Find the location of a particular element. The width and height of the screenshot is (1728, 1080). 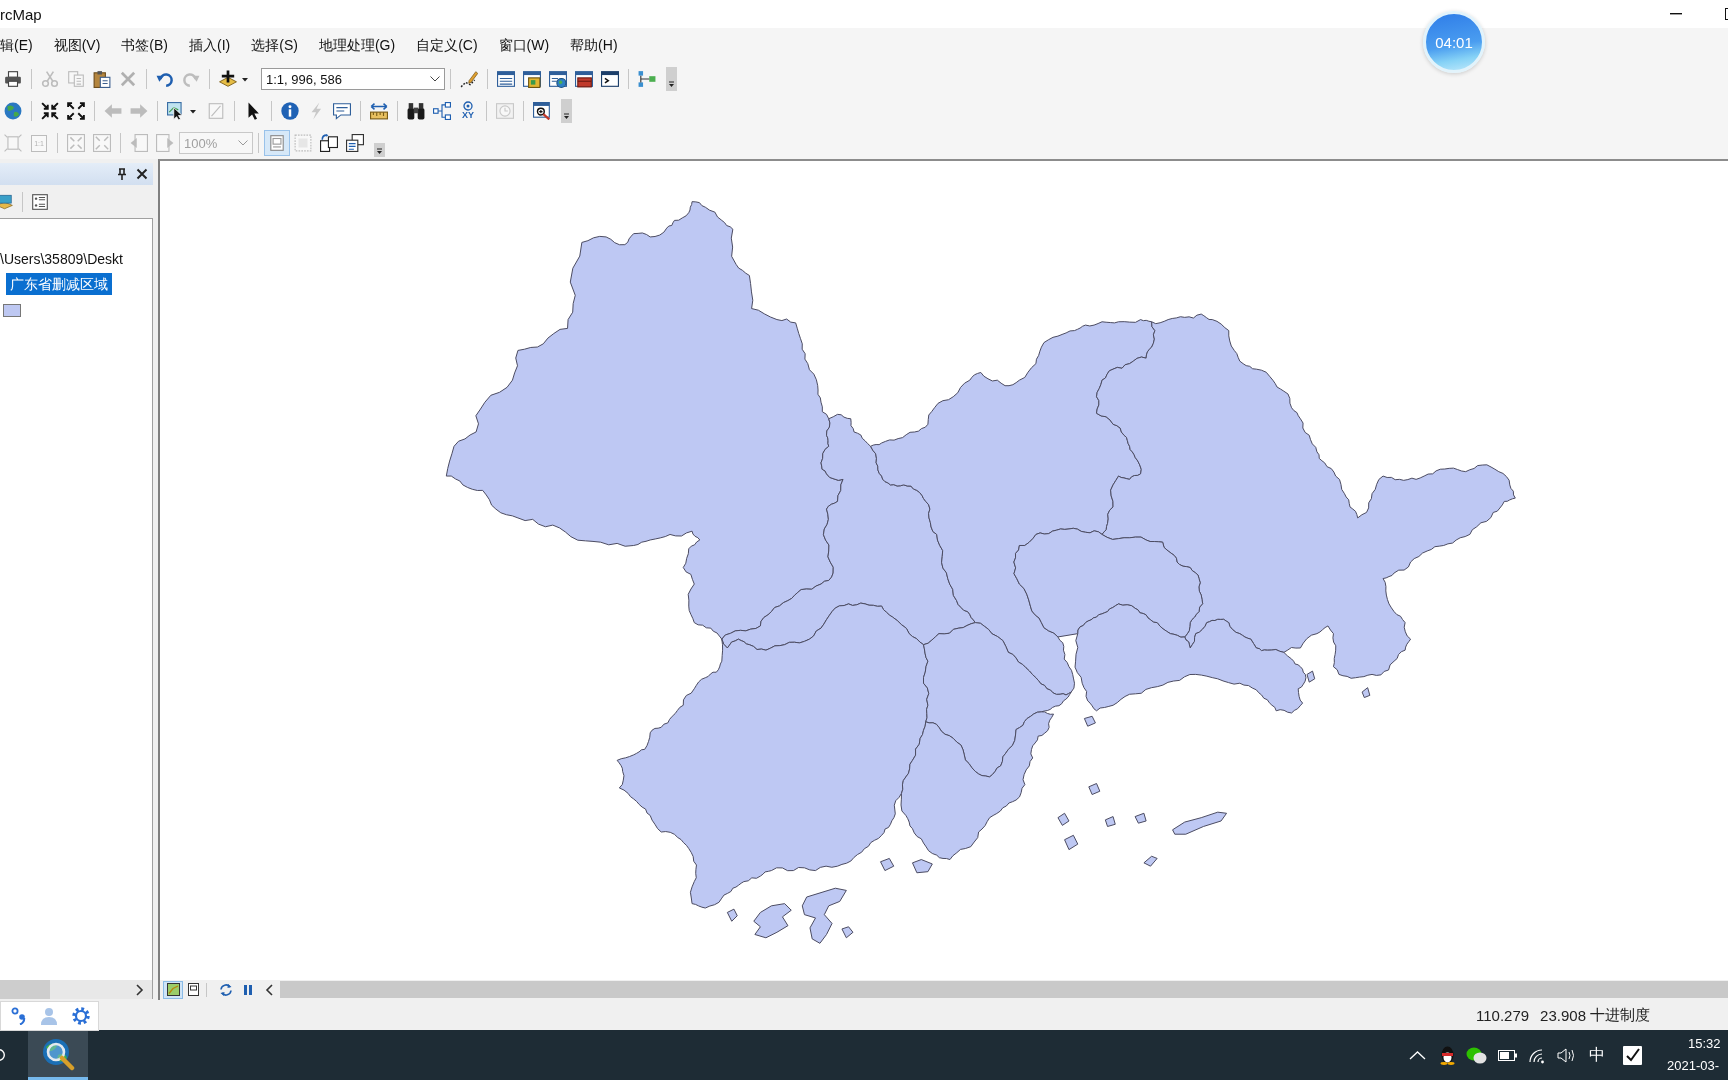

search-icon is located at coordinates (2, 1055).